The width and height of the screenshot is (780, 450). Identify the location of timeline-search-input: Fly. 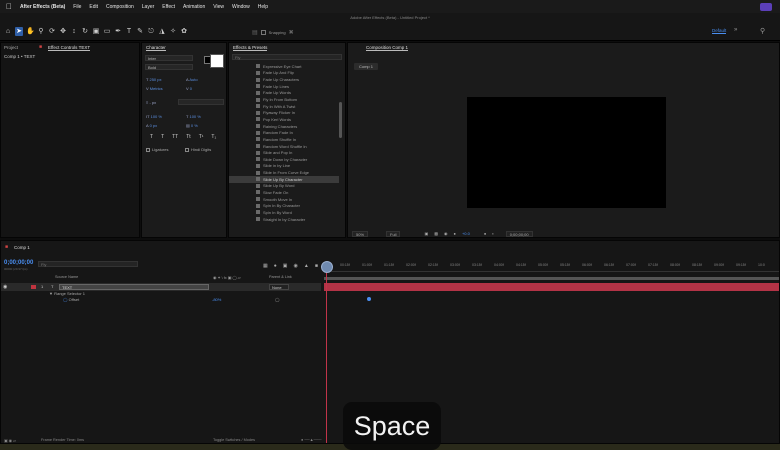
(88, 264).